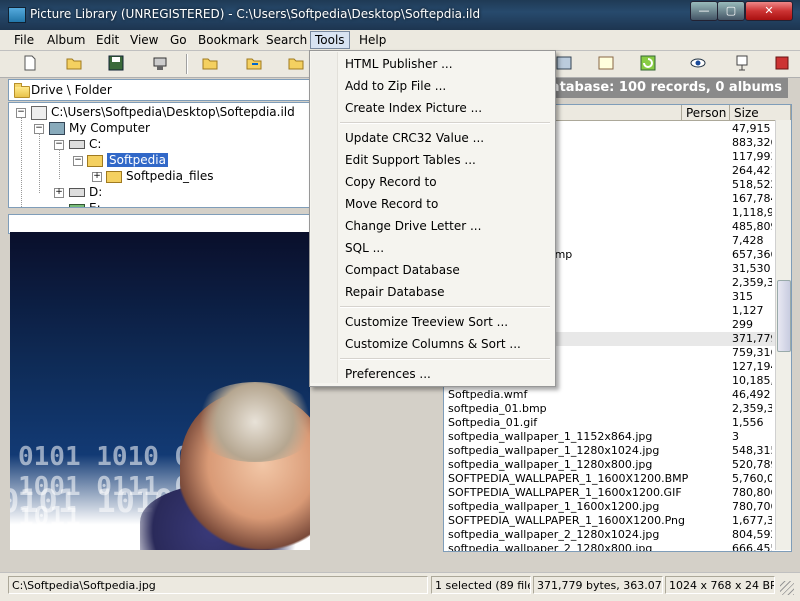  What do you see at coordinates (431, 204) in the screenshot?
I see `menu-item-move-record: Move Record to` at bounding box center [431, 204].